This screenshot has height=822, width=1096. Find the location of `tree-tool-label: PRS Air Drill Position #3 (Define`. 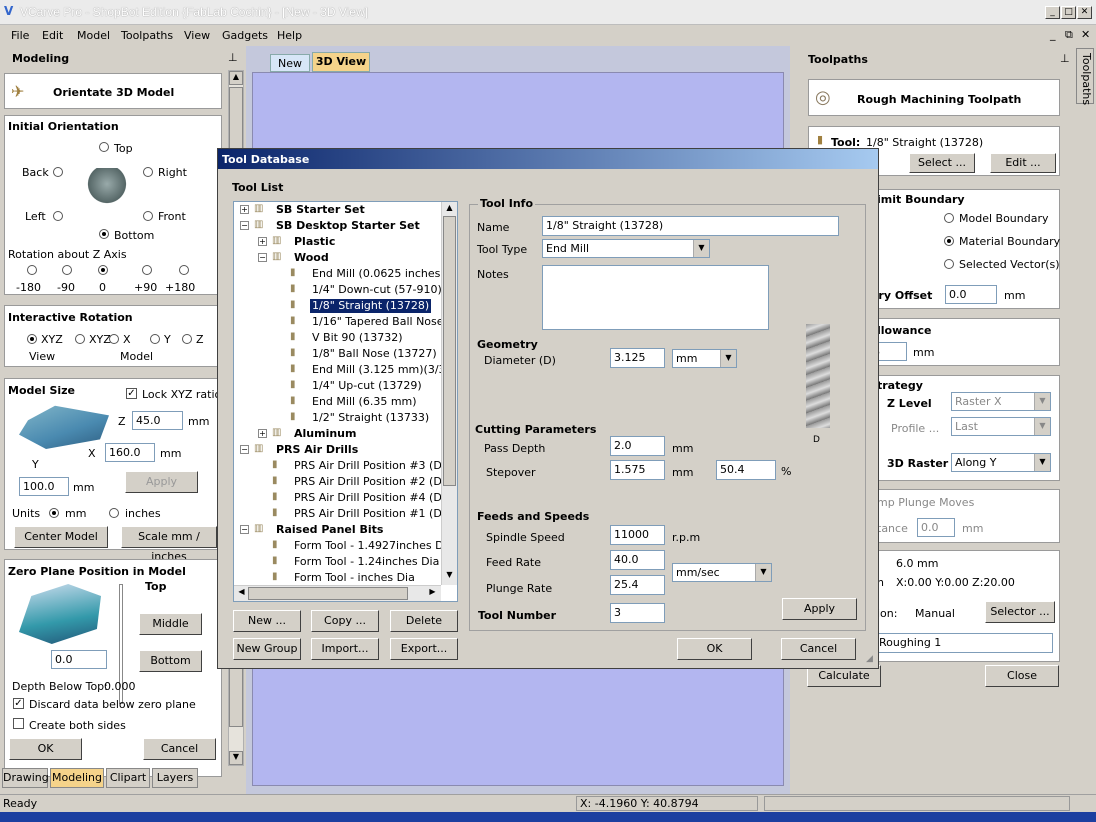

tree-tool-label: PRS Air Drill Position #3 (Define is located at coordinates (374, 466).